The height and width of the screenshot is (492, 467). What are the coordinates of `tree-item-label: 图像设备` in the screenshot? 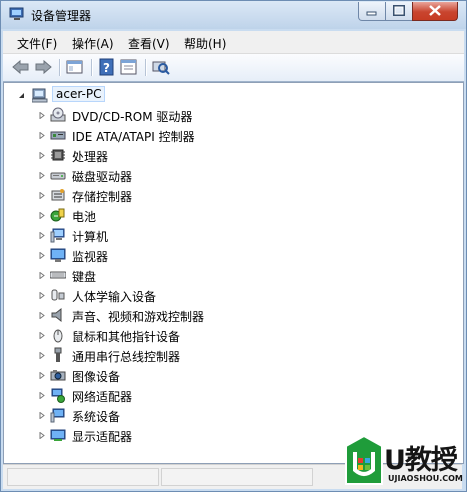 It's located at (96, 377).